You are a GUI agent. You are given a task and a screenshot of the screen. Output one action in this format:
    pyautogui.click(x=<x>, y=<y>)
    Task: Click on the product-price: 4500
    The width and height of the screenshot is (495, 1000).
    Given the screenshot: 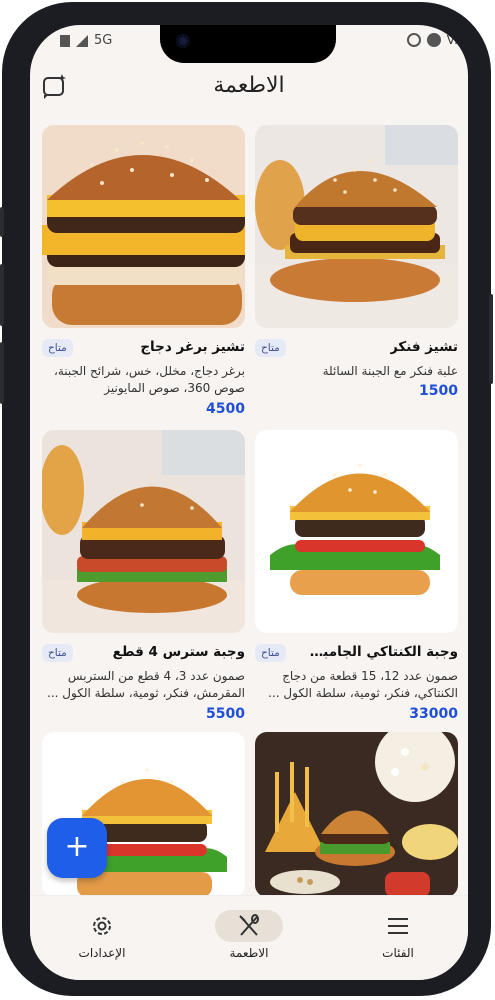 What is the action you would take?
    pyautogui.click(x=225, y=409)
    